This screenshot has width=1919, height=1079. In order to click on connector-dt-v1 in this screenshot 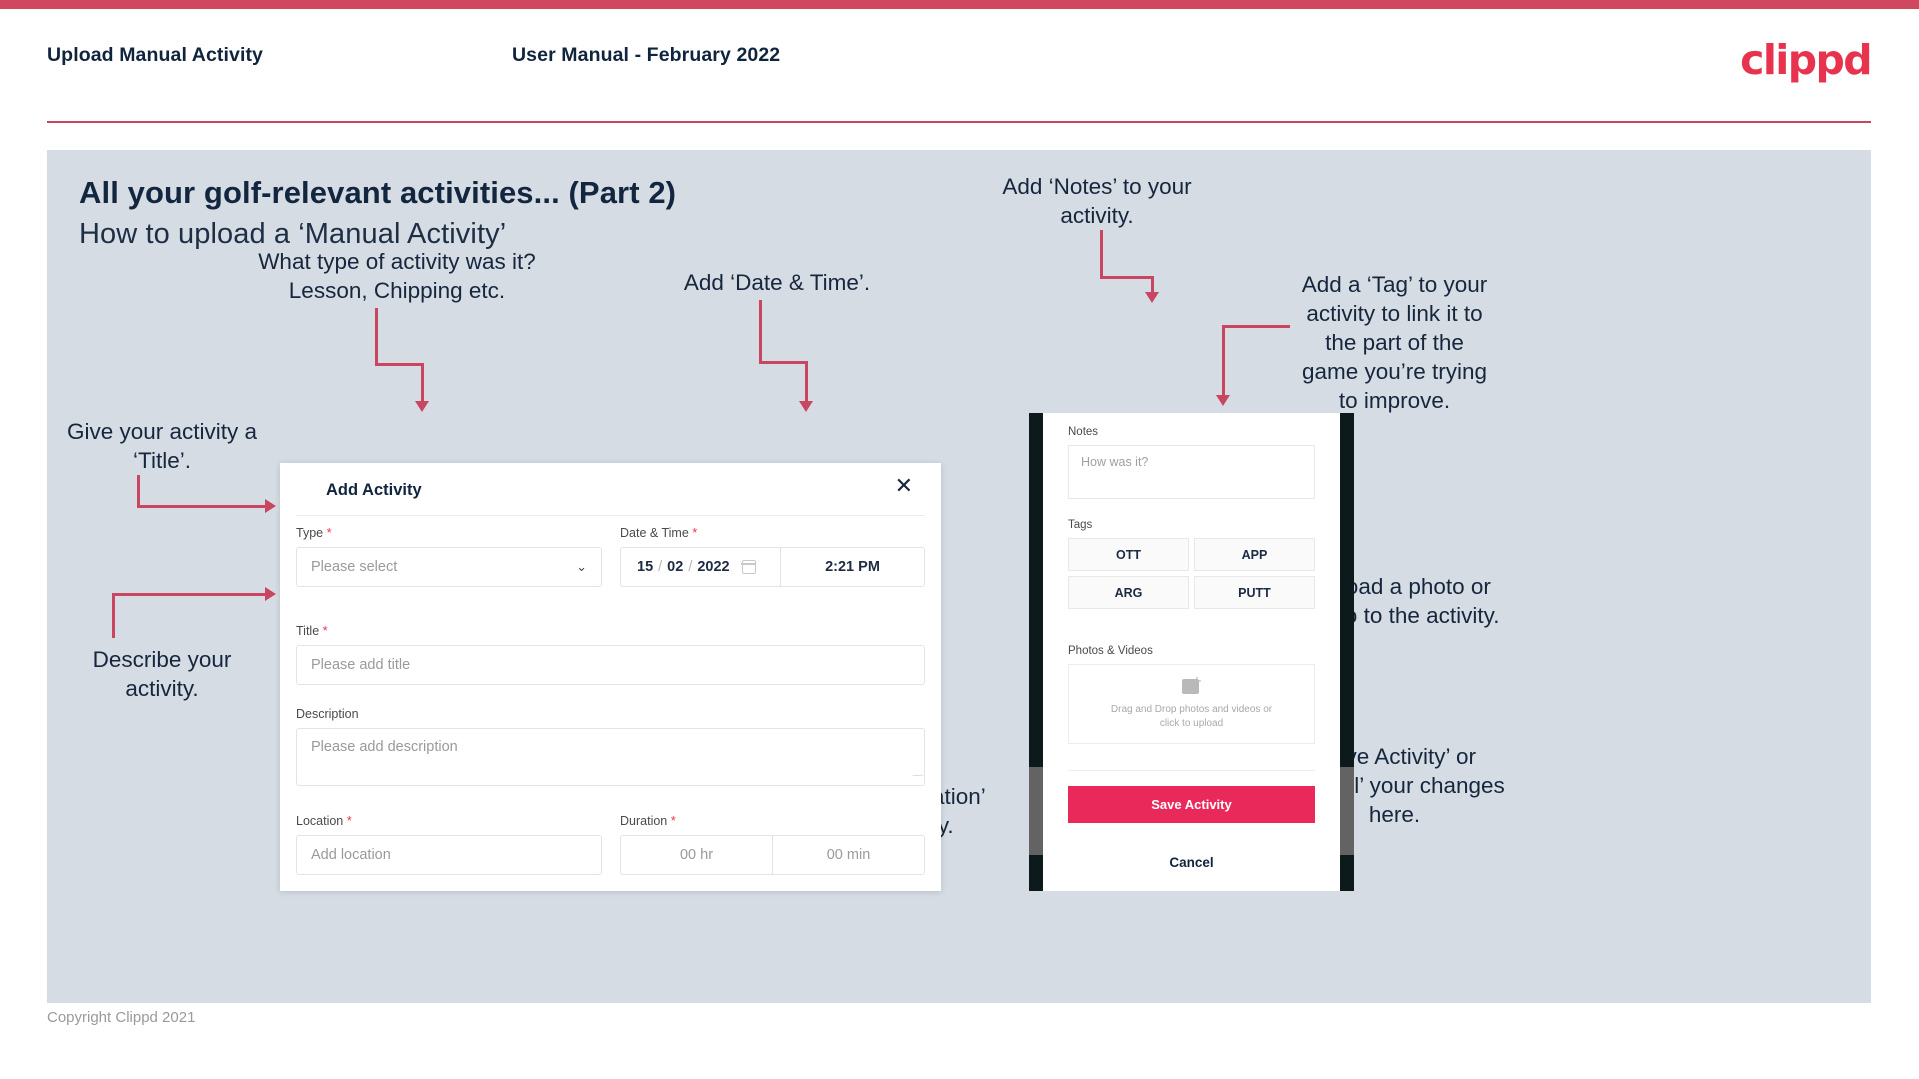, I will do `click(760, 331)`.